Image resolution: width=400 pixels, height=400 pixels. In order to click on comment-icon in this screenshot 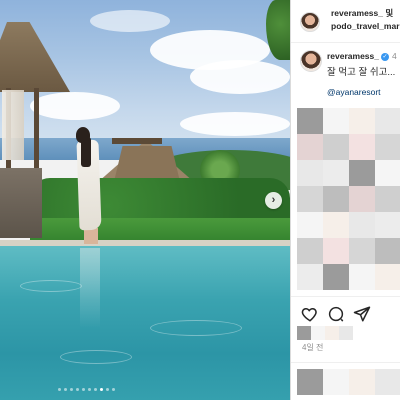, I will do `click(336, 314)`.